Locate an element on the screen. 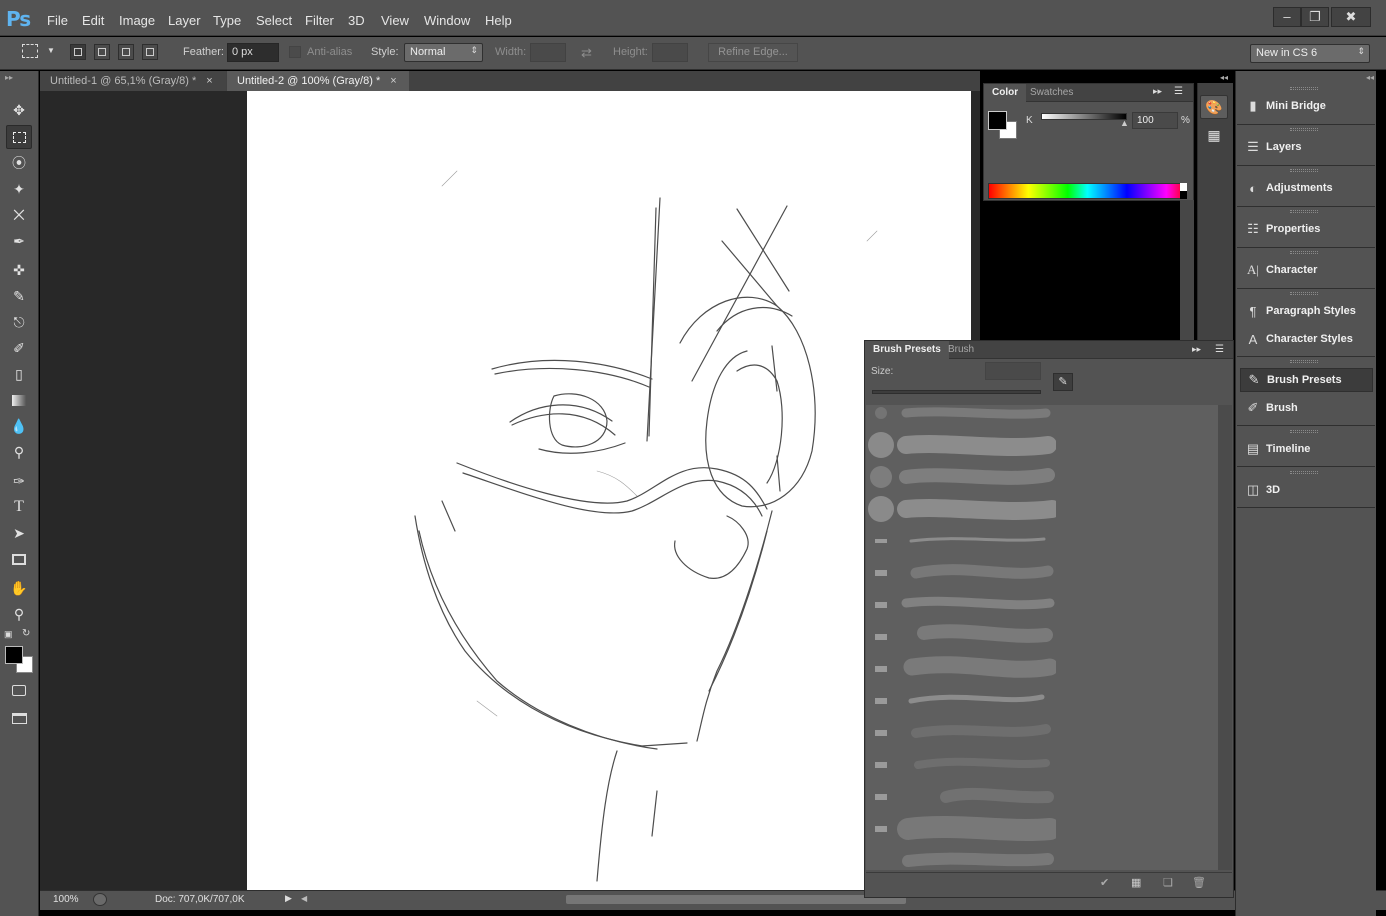 The height and width of the screenshot is (916, 1386). width-input is located at coordinates (548, 52).